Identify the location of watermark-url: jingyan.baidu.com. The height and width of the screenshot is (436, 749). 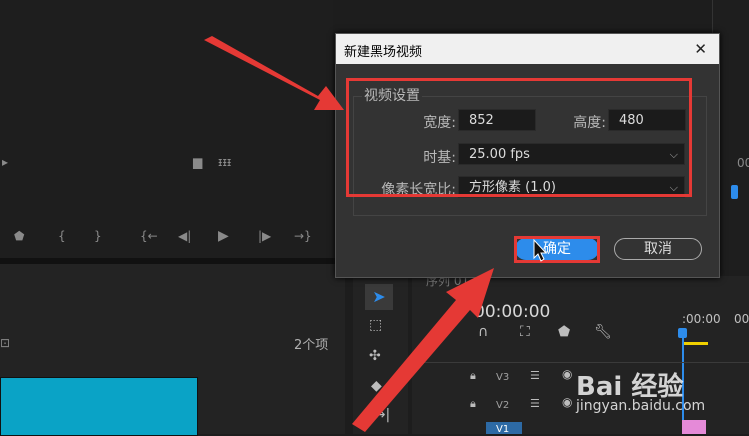
(641, 406).